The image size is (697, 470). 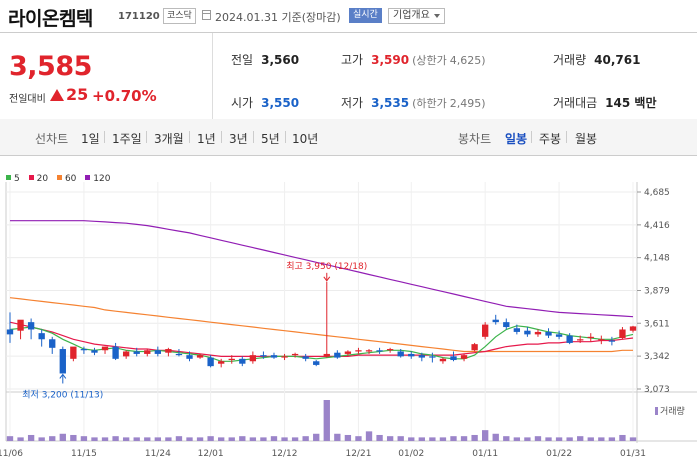 What do you see at coordinates (265, 102) in the screenshot?
I see `open-price: 시가 3,550` at bounding box center [265, 102].